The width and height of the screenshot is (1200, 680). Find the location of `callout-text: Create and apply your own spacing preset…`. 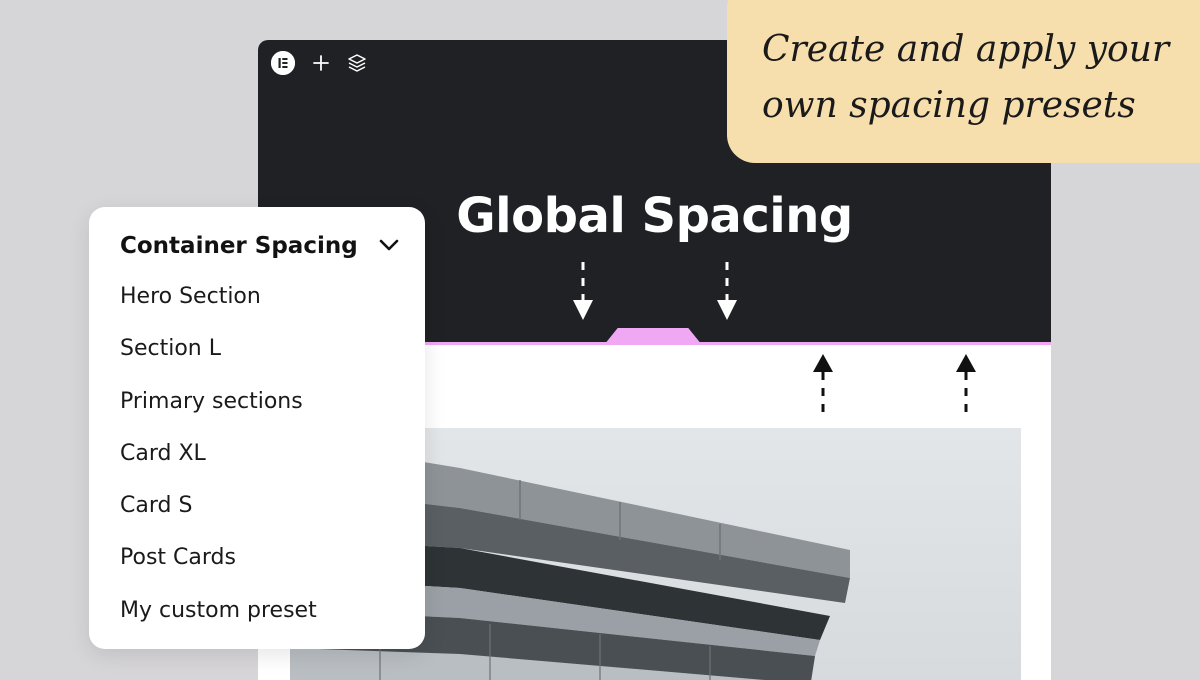

callout-text: Create and apply your own spacing preset… is located at coordinates (972, 78).